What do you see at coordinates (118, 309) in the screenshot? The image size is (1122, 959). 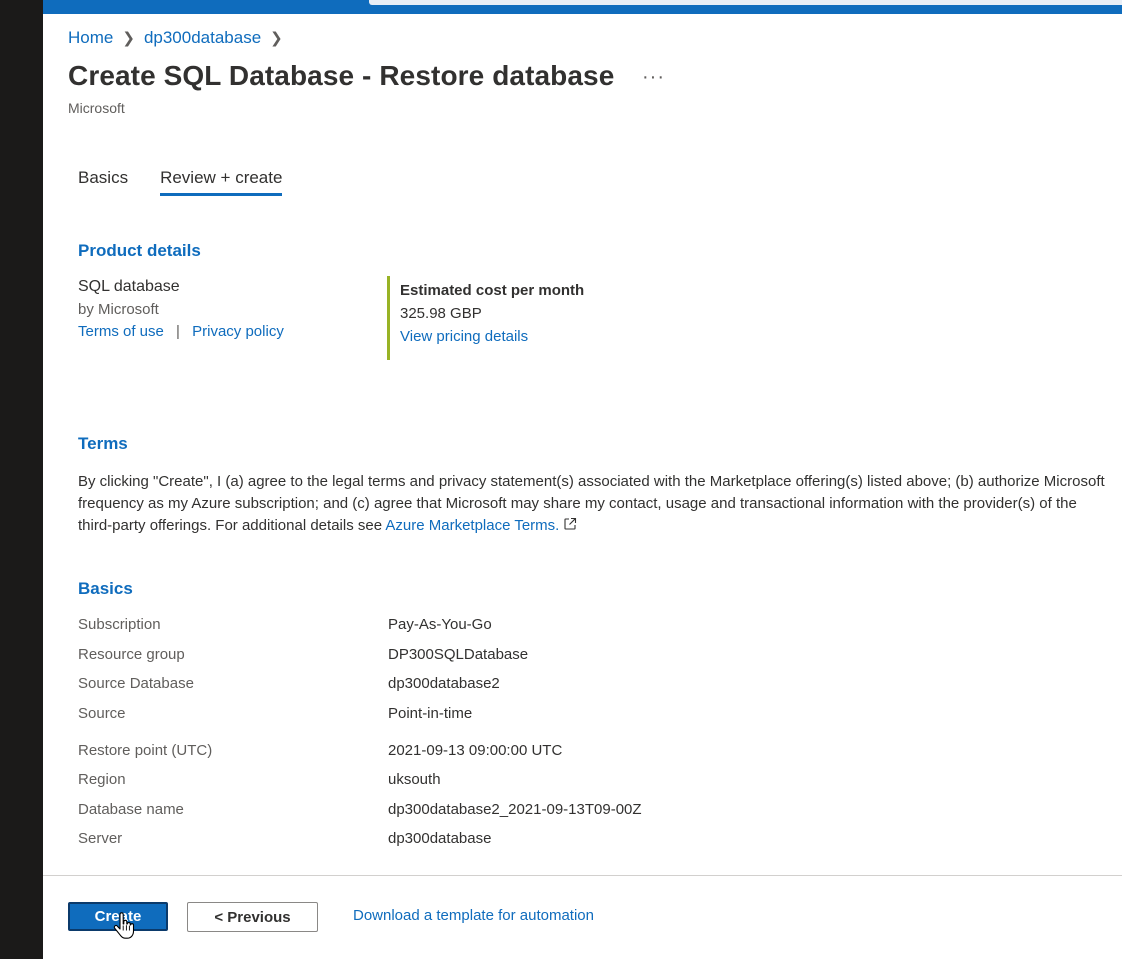 I see `product-publisher: by Microsoft` at bounding box center [118, 309].